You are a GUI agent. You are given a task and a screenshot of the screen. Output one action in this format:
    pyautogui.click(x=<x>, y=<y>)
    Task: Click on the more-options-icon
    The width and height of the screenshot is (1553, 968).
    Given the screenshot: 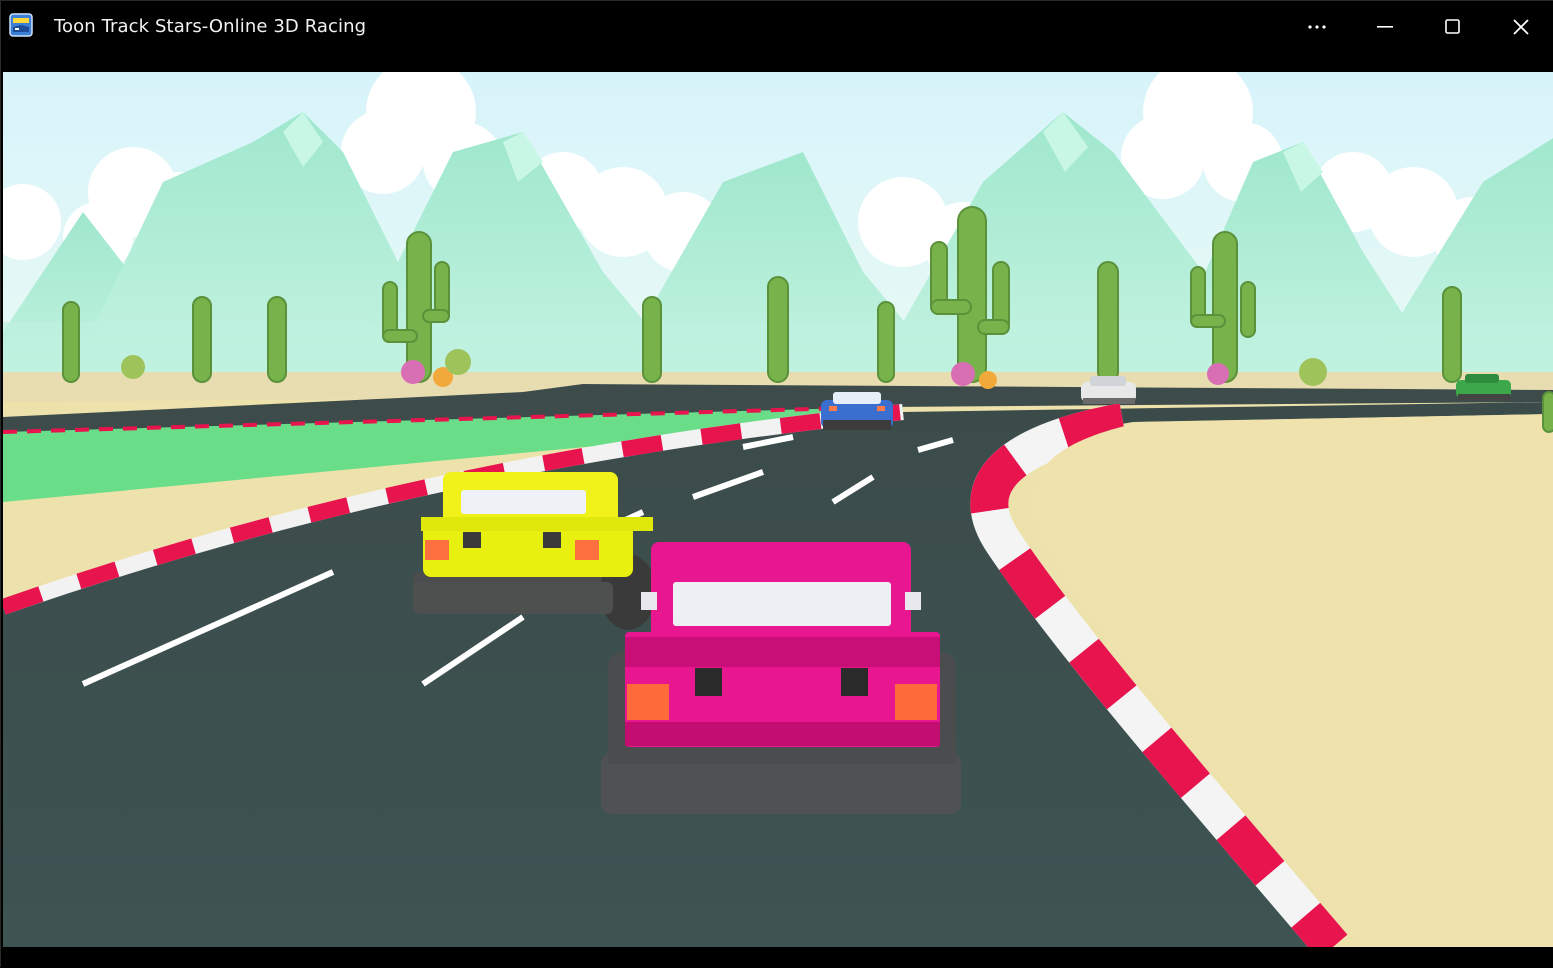 What is the action you would take?
    pyautogui.click(x=1317, y=27)
    